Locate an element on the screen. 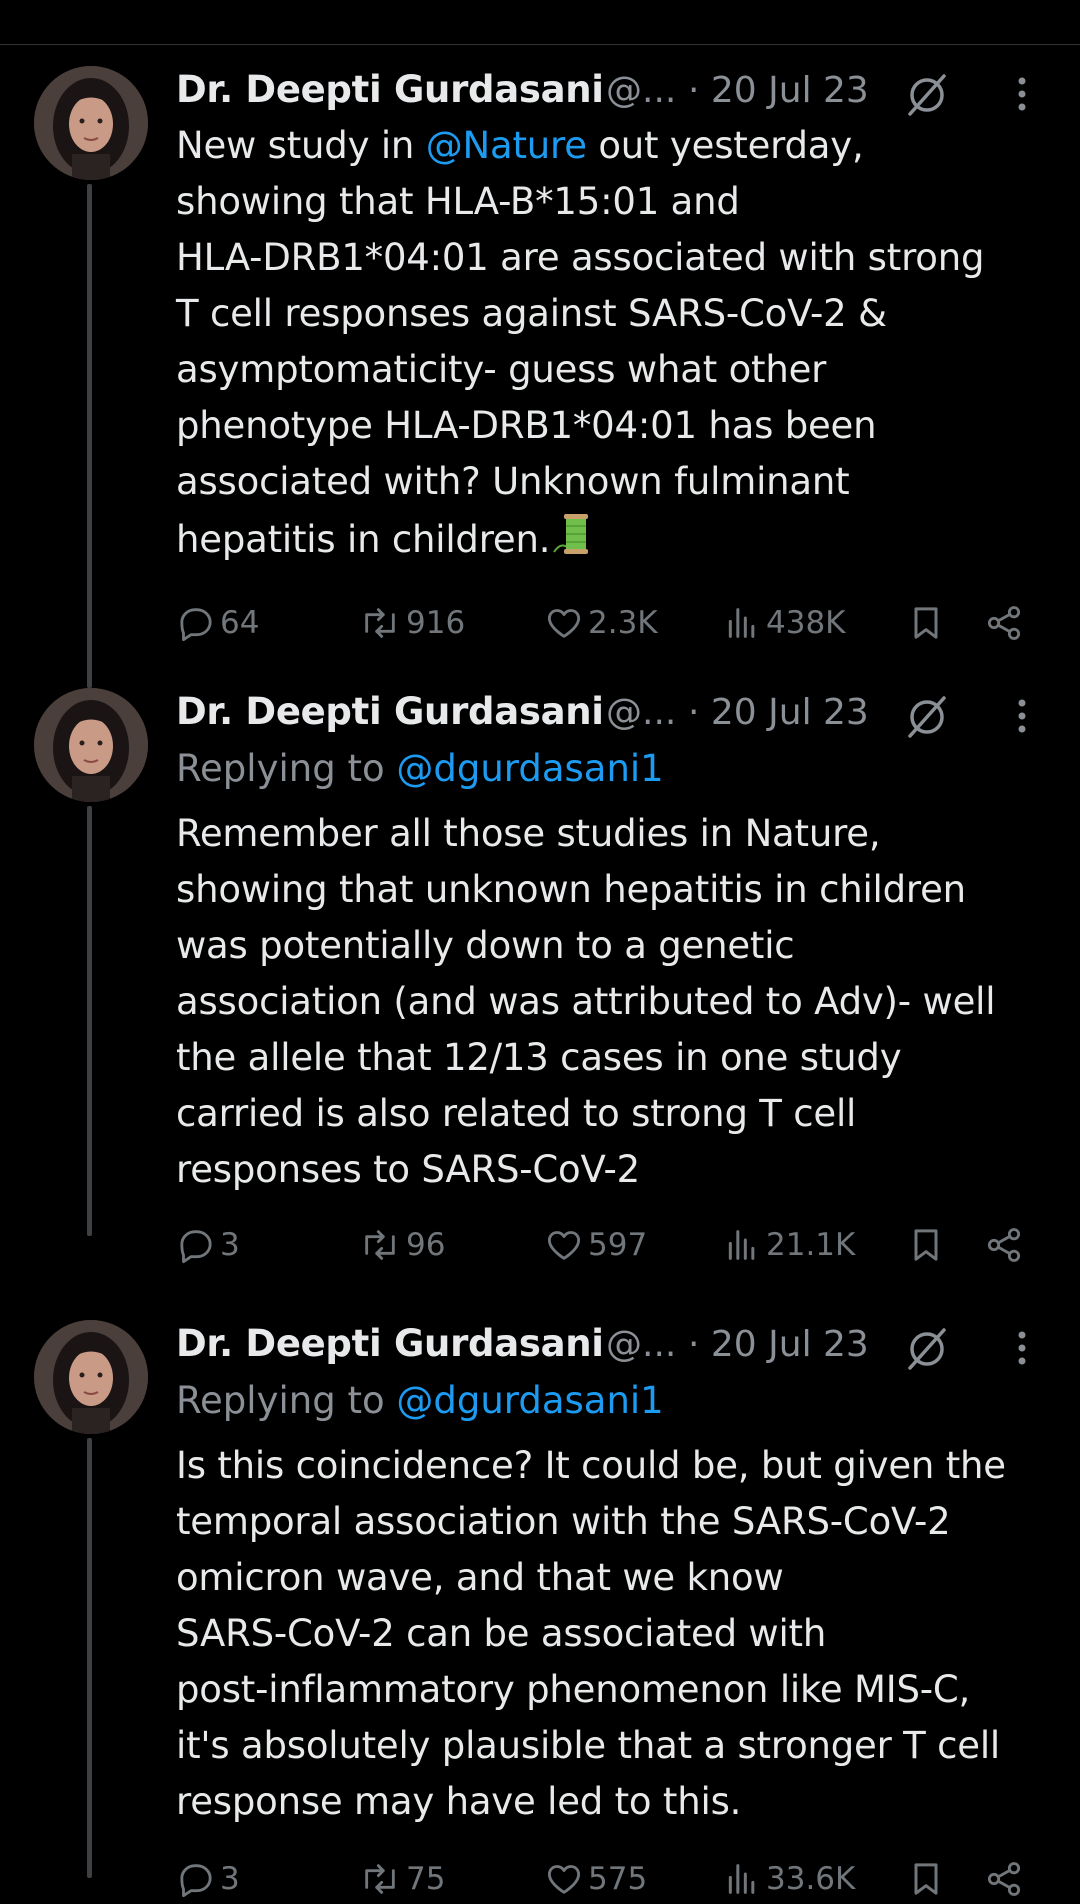 This screenshot has width=1080, height=1904. views-button: 438K is located at coordinates (784, 623).